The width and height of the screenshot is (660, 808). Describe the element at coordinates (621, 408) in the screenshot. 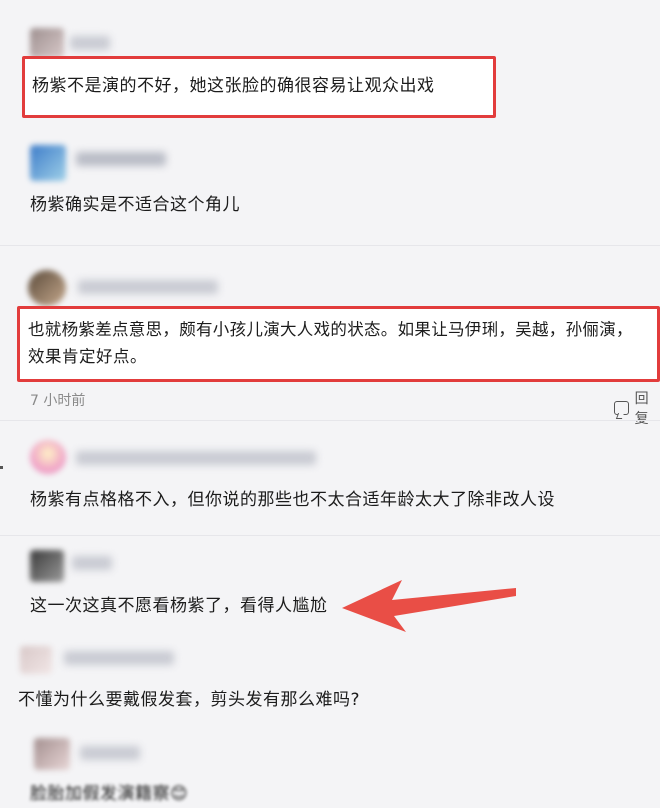

I see `reply-icon` at that location.